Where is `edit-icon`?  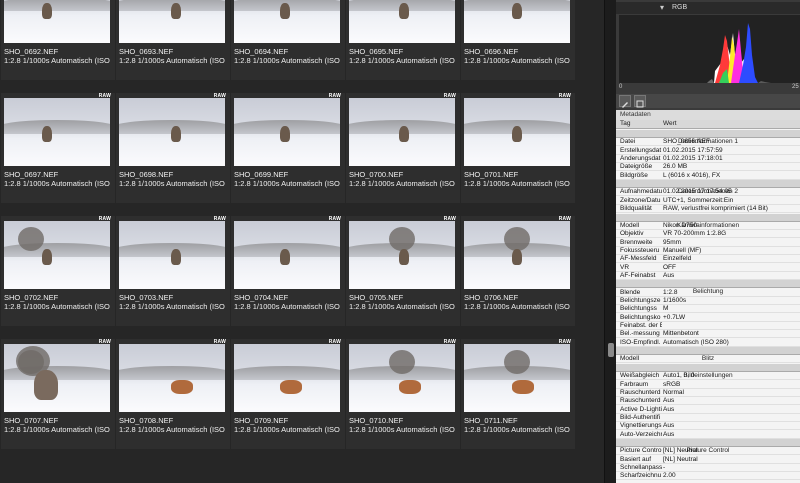 edit-icon is located at coordinates (625, 101).